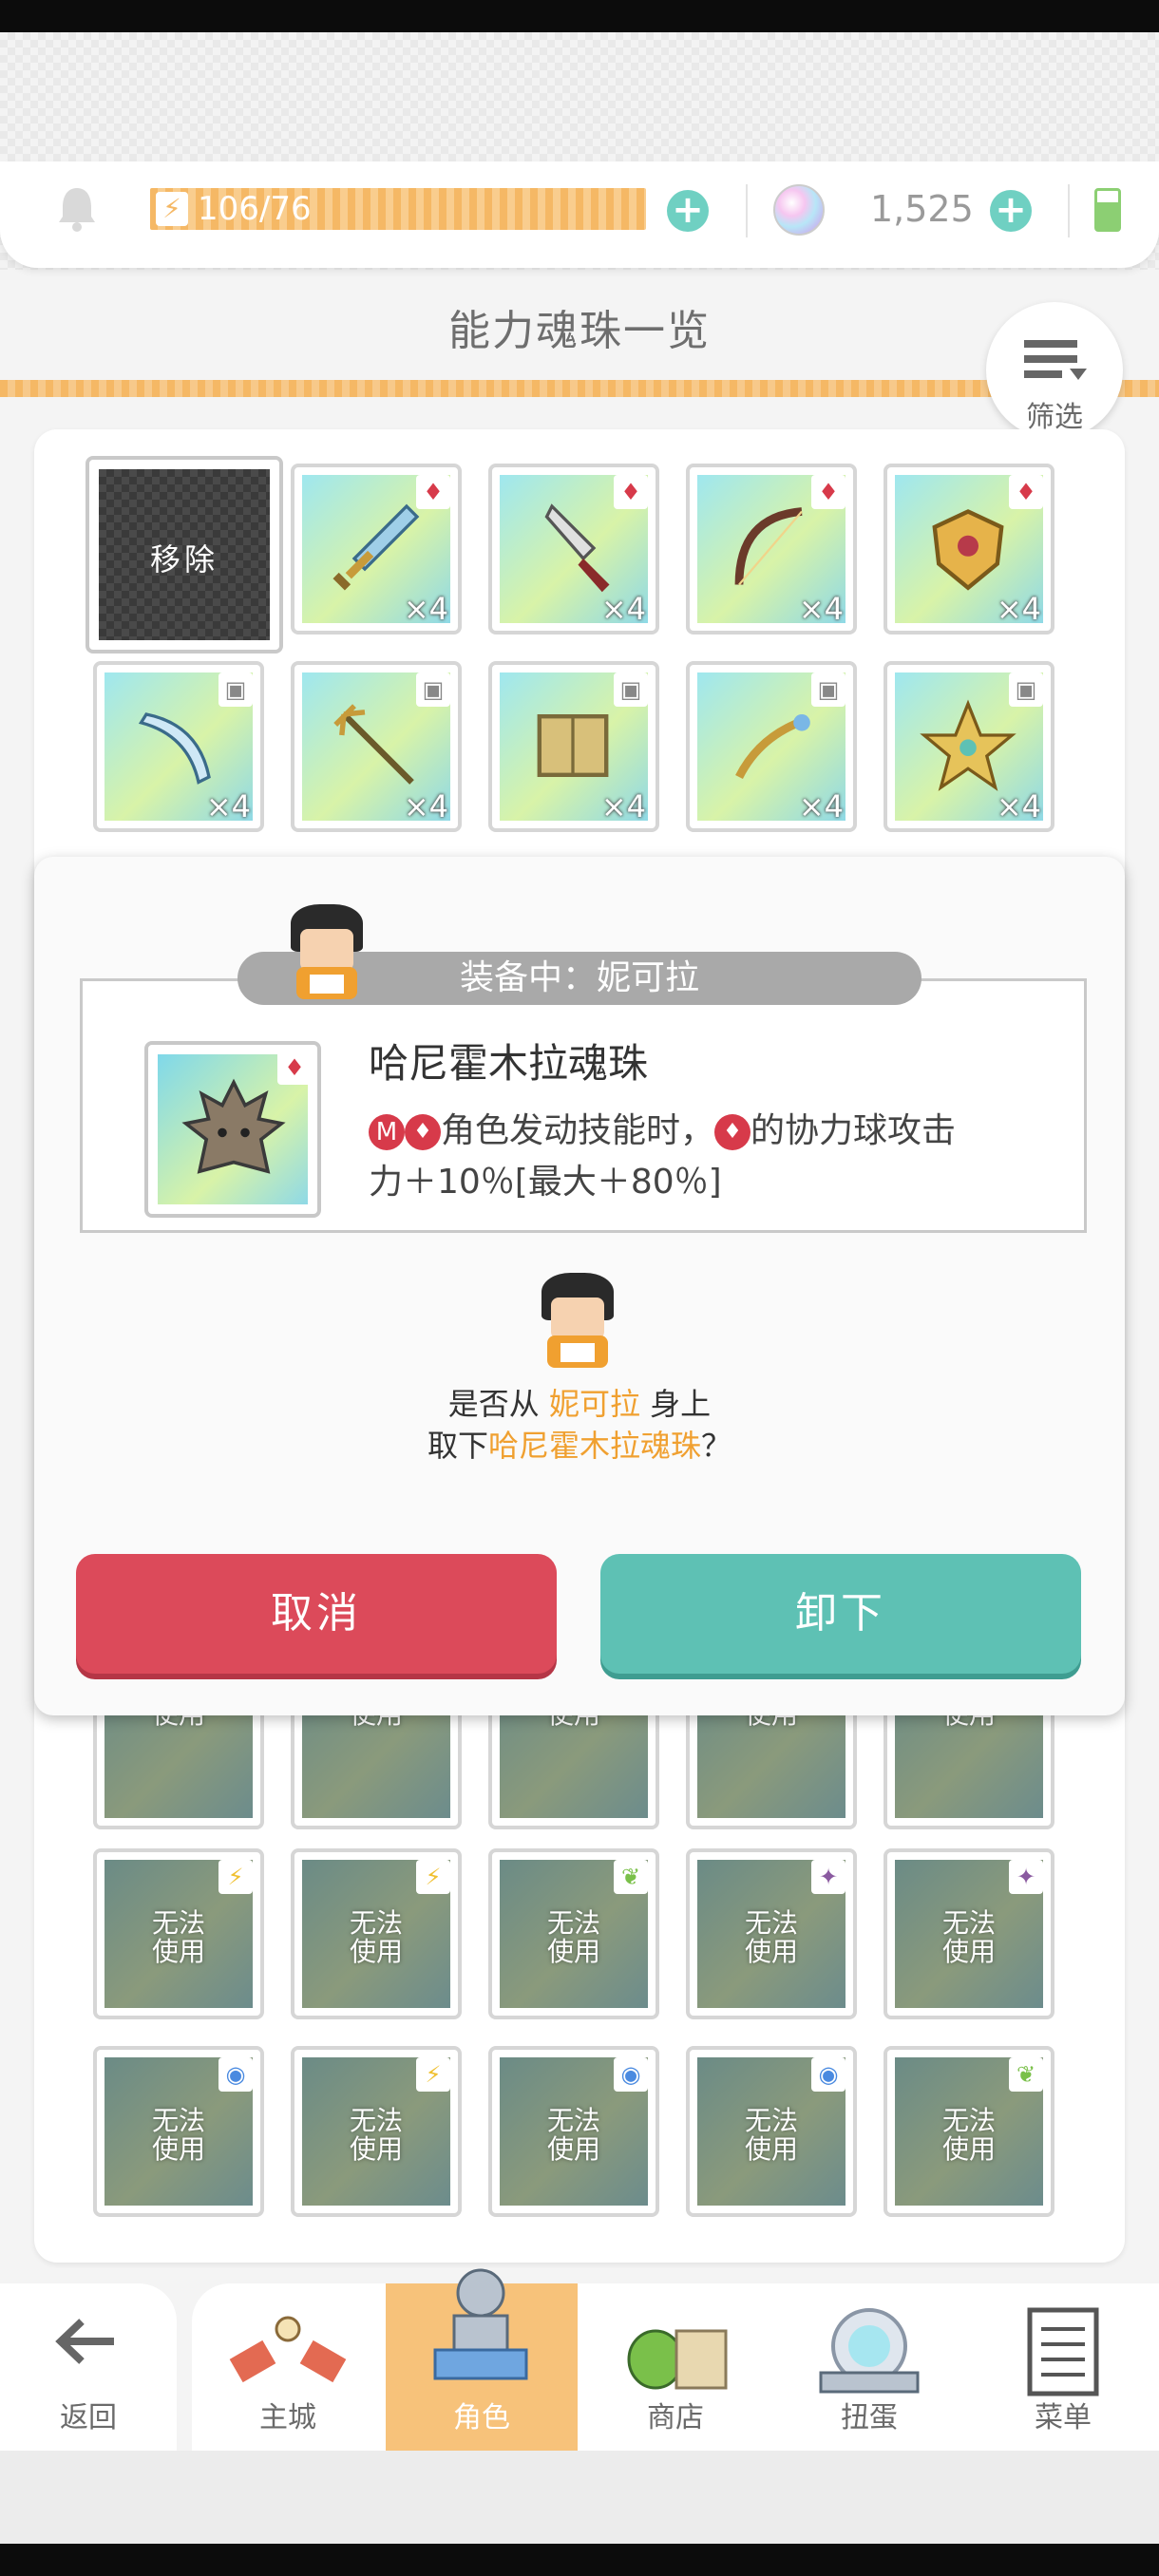  I want to click on nav-back: 返回, so click(88, 2367).